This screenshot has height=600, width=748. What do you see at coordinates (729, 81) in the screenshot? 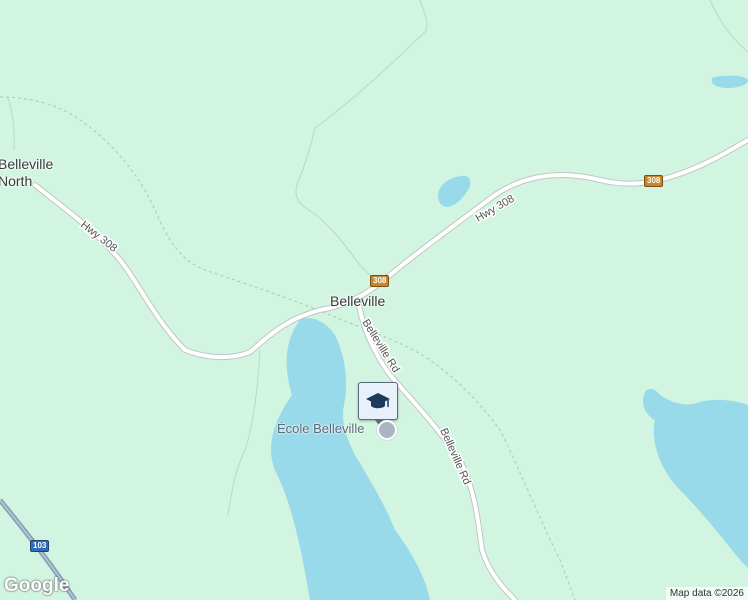
I see `pond-northeast` at bounding box center [729, 81].